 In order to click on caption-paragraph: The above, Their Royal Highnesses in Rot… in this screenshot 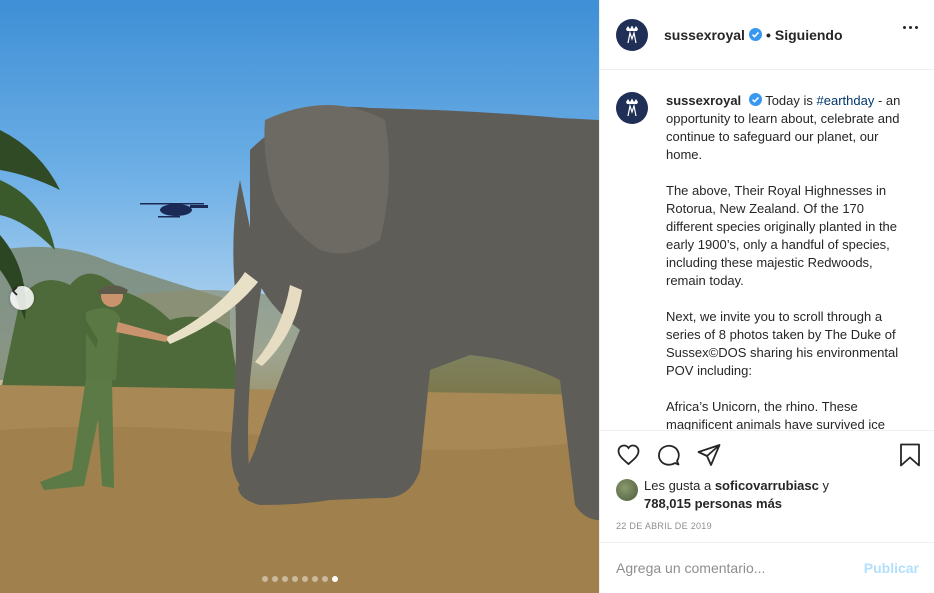, I will do `click(782, 235)`.